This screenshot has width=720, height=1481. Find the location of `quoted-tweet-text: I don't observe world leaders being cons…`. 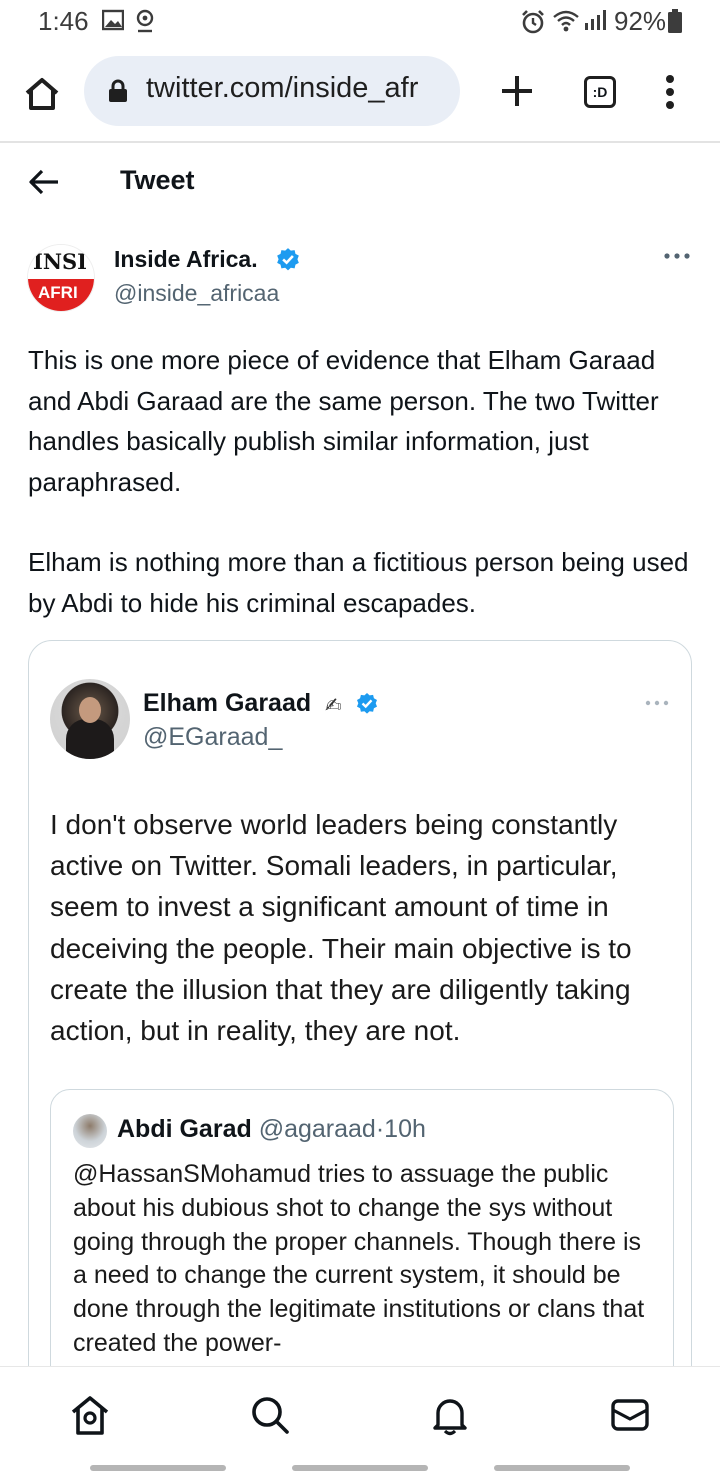

quoted-tweet-text: I don't observe world leaders being cons… is located at coordinates (341, 928).